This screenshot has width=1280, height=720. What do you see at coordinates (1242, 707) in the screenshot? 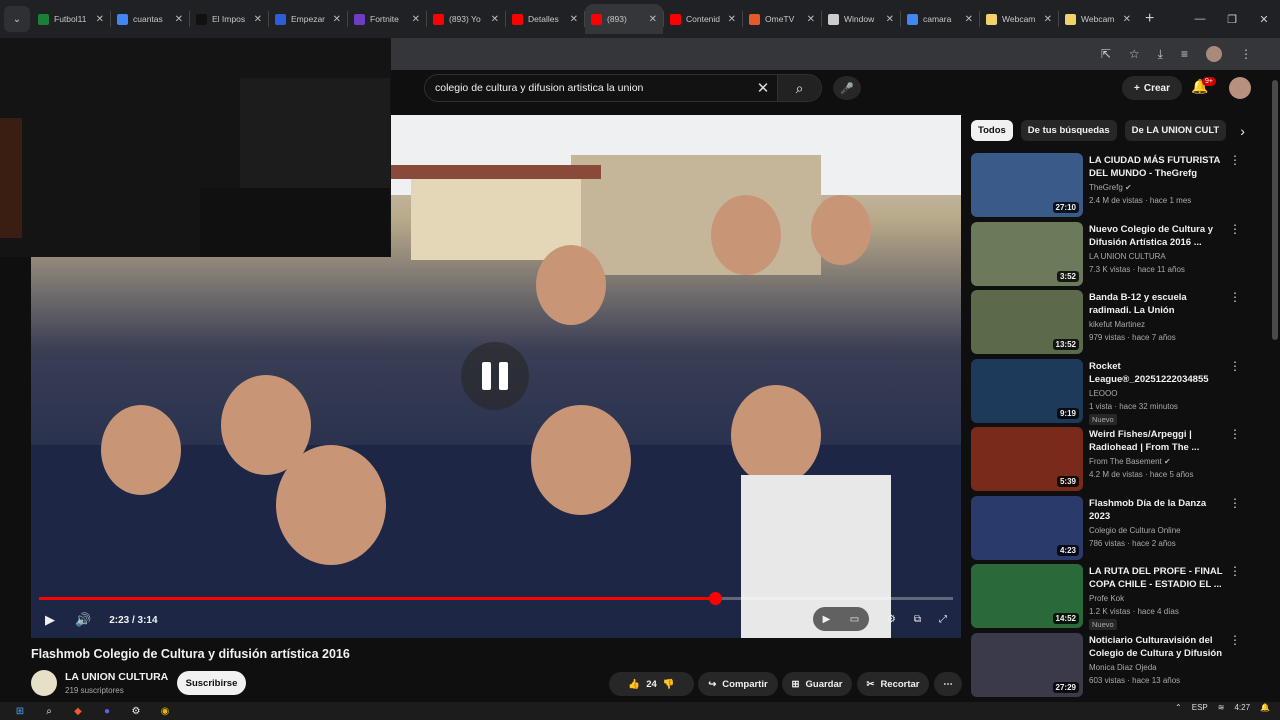
I see `clock: 4:27` at bounding box center [1242, 707].